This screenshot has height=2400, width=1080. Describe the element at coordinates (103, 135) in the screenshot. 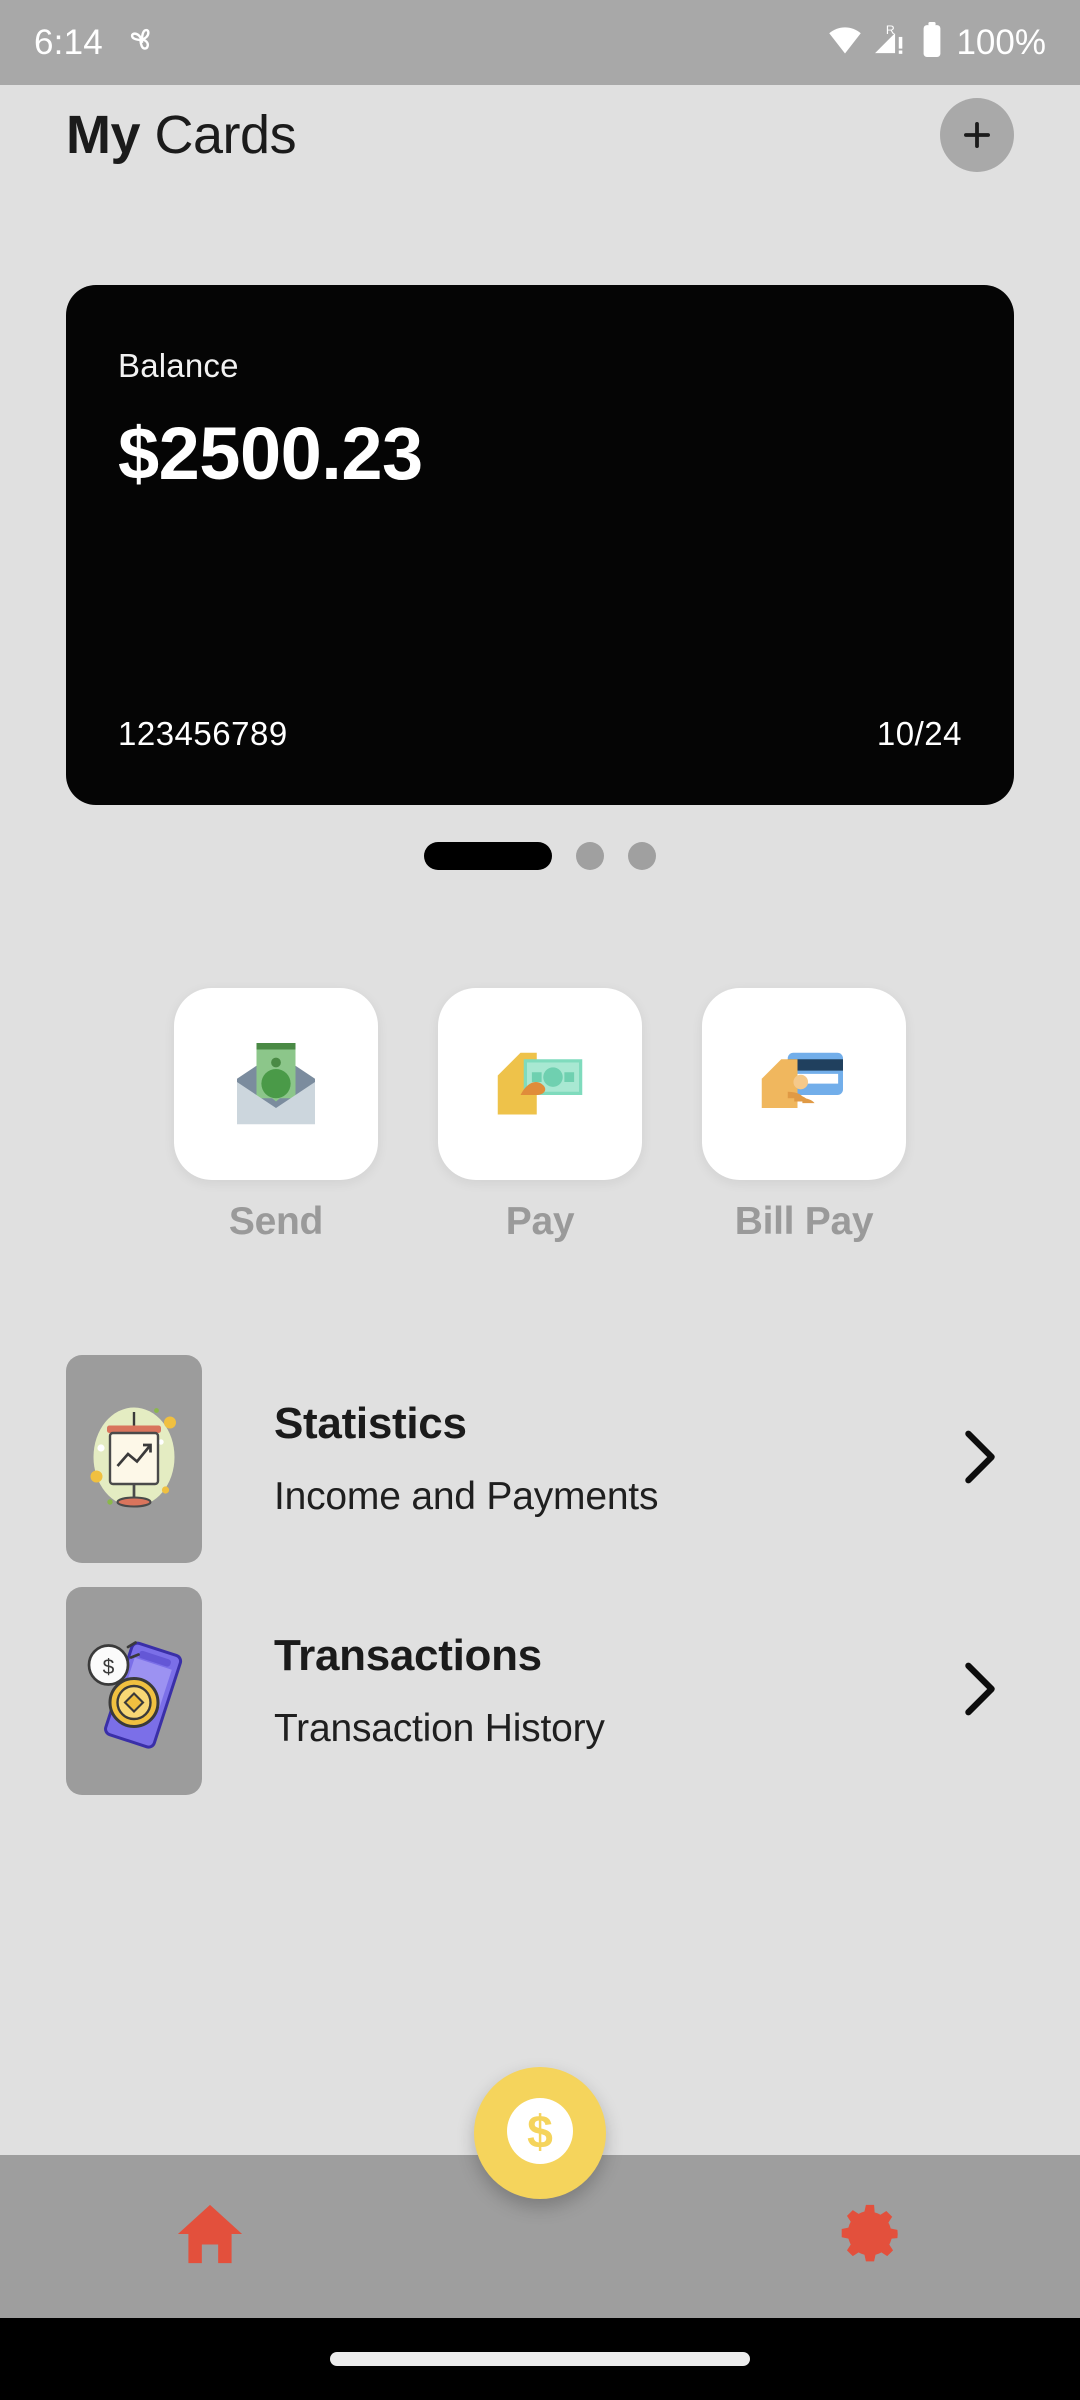

I see `page-title-bold: My` at that location.